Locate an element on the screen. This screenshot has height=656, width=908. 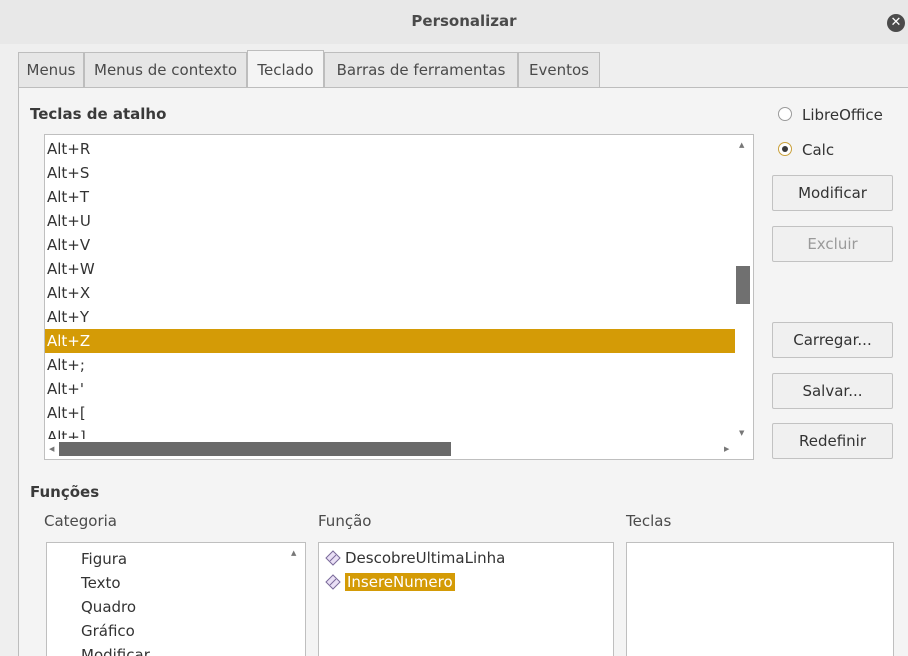
tab-context-menus: Menus de contexto is located at coordinates (165, 69).